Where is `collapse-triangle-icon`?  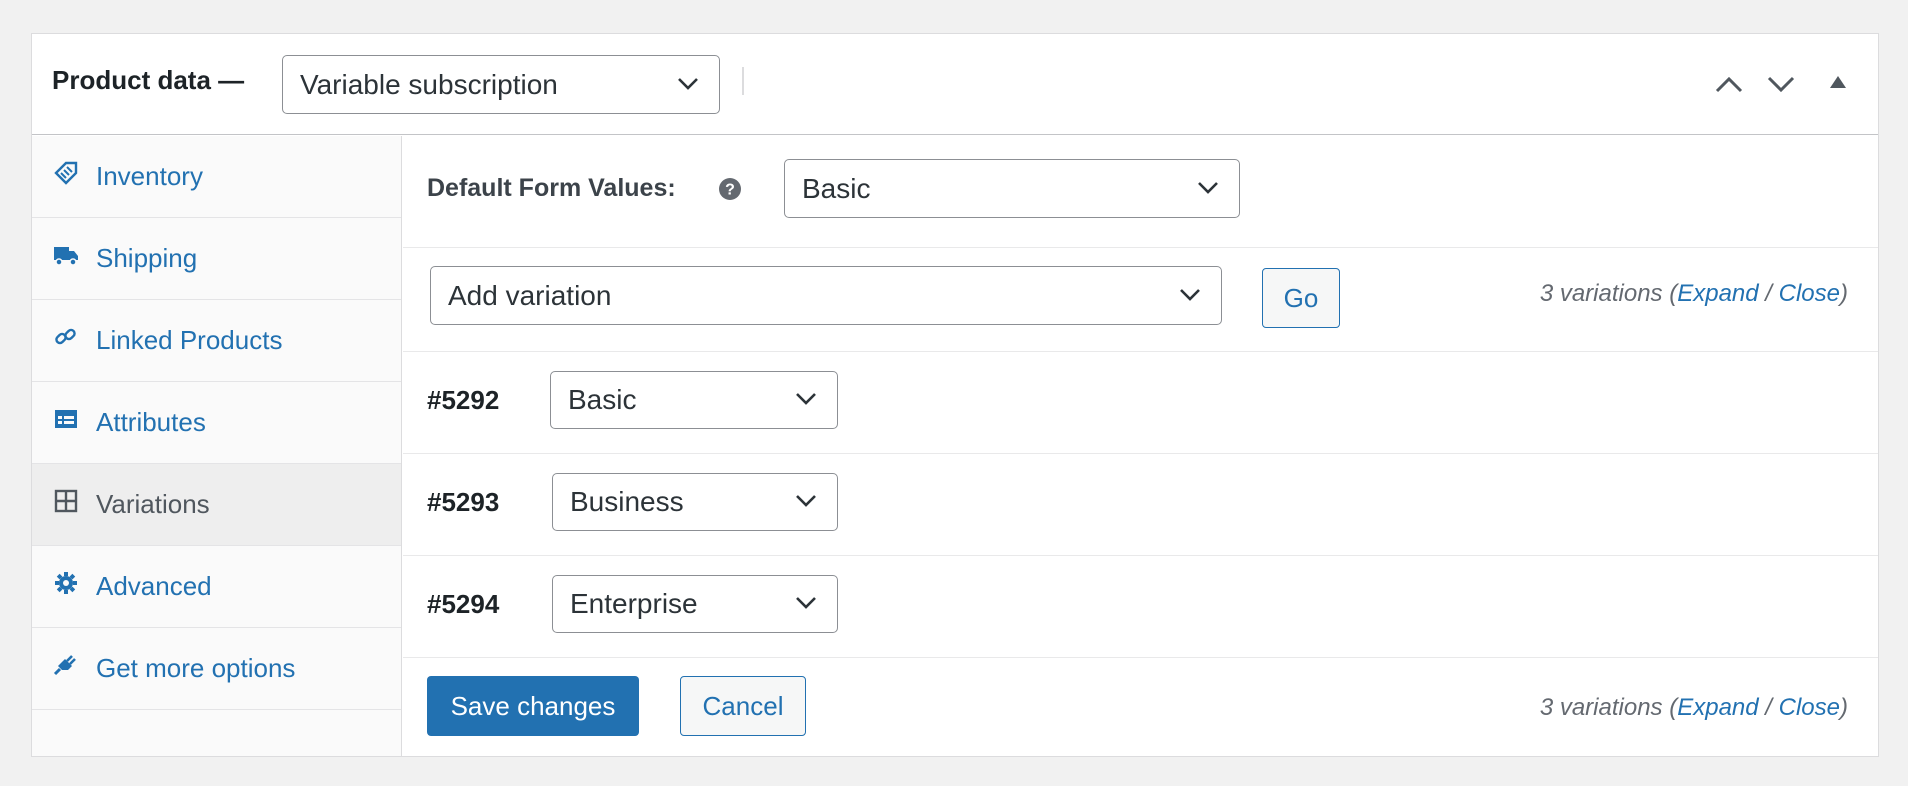 collapse-triangle-icon is located at coordinates (1838, 82).